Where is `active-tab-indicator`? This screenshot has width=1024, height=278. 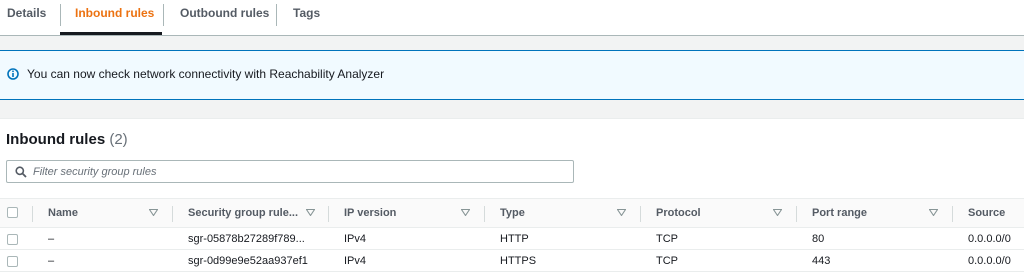 active-tab-indicator is located at coordinates (111, 33).